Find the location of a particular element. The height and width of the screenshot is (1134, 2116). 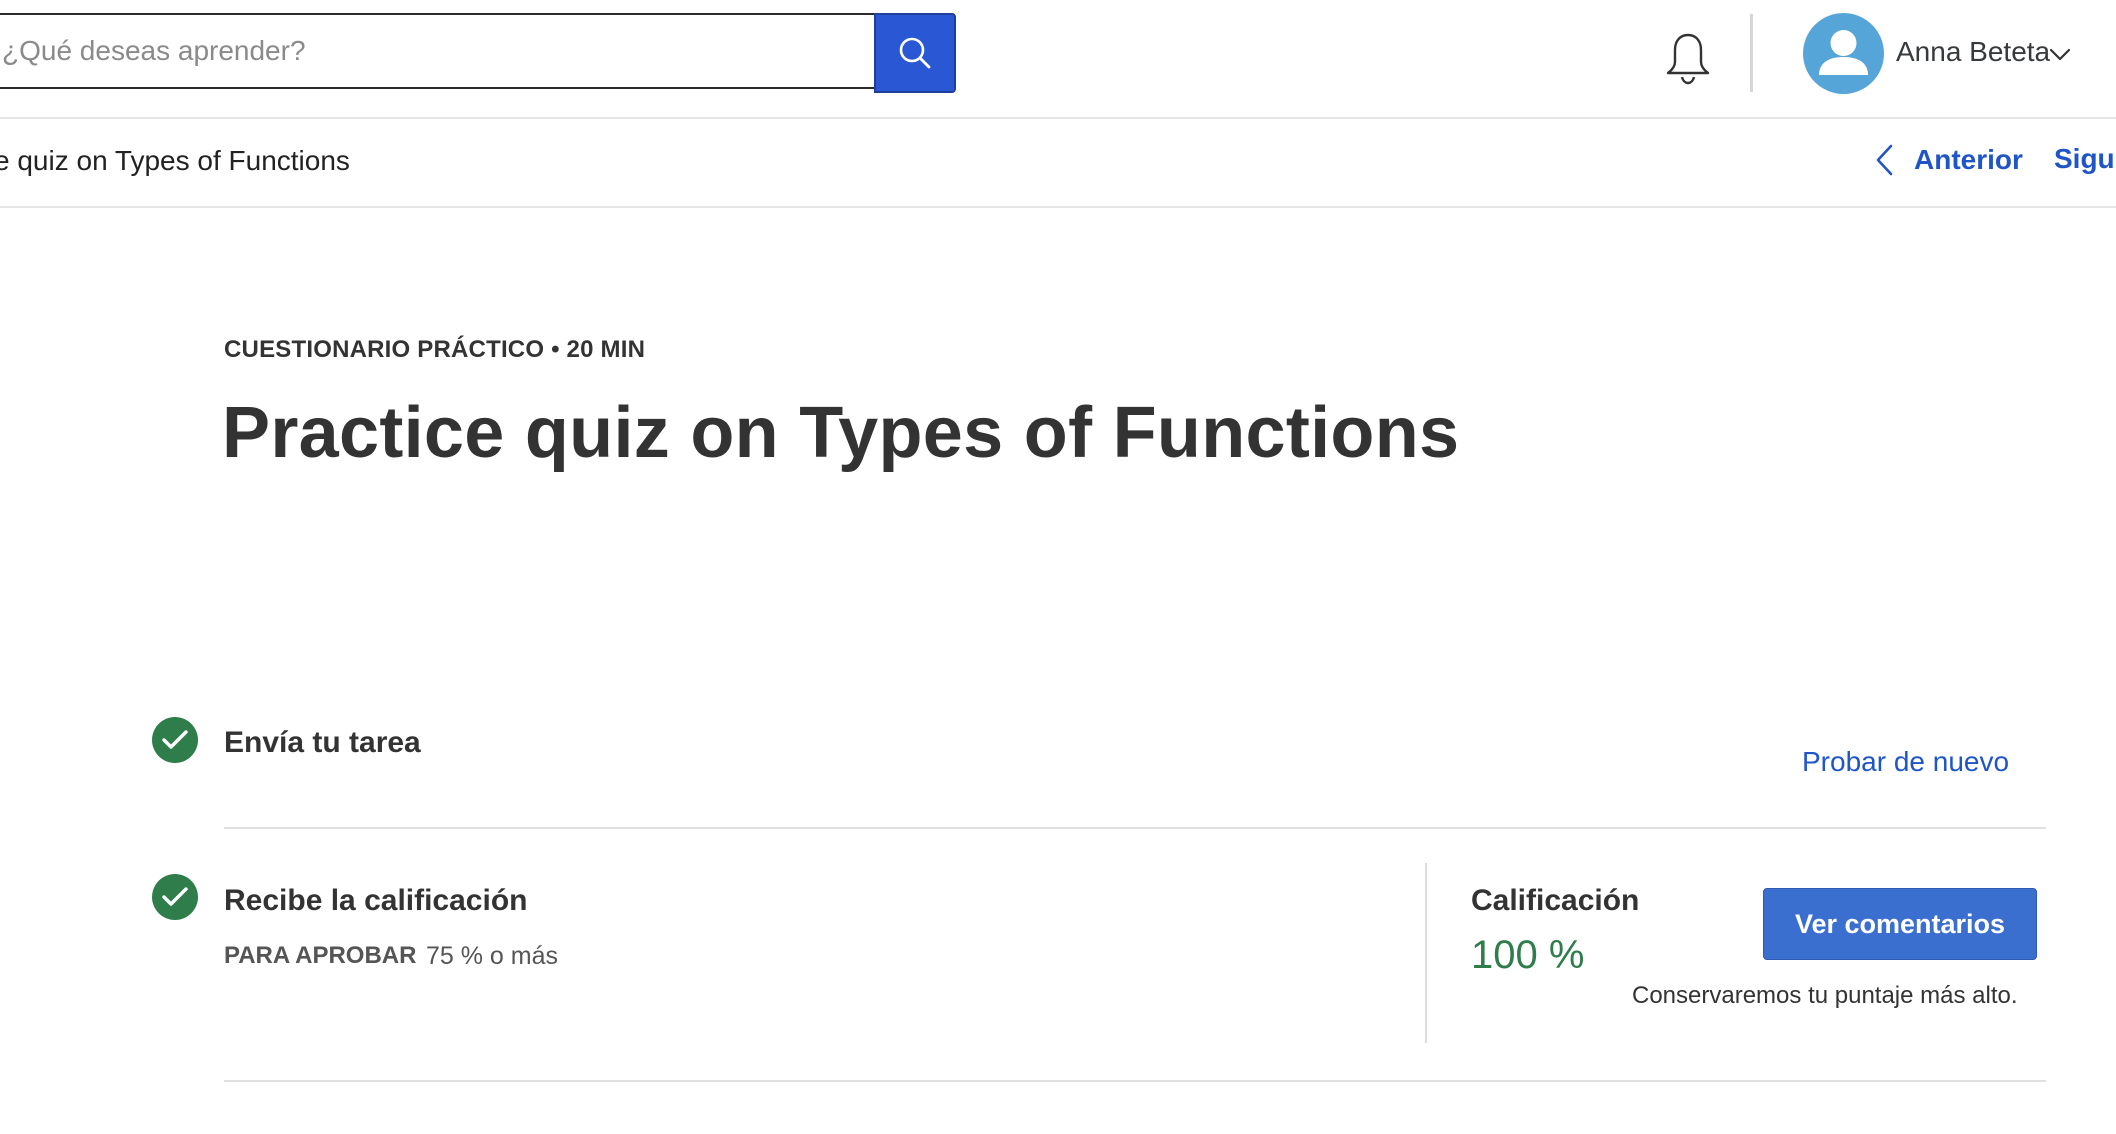

header-divider is located at coordinates (1751, 53).